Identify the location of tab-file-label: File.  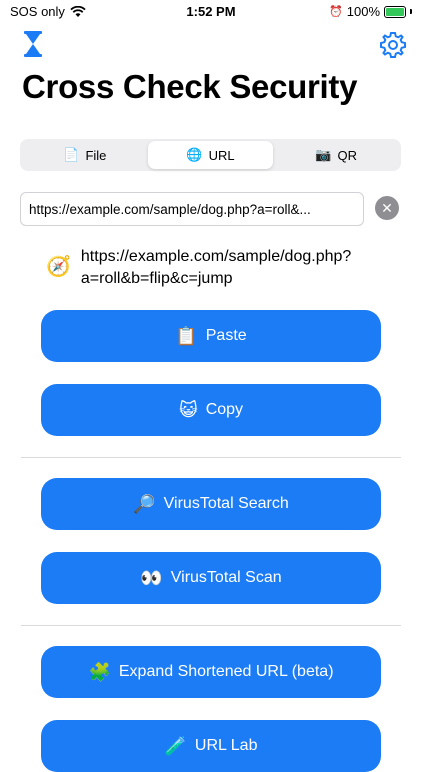
(96, 155).